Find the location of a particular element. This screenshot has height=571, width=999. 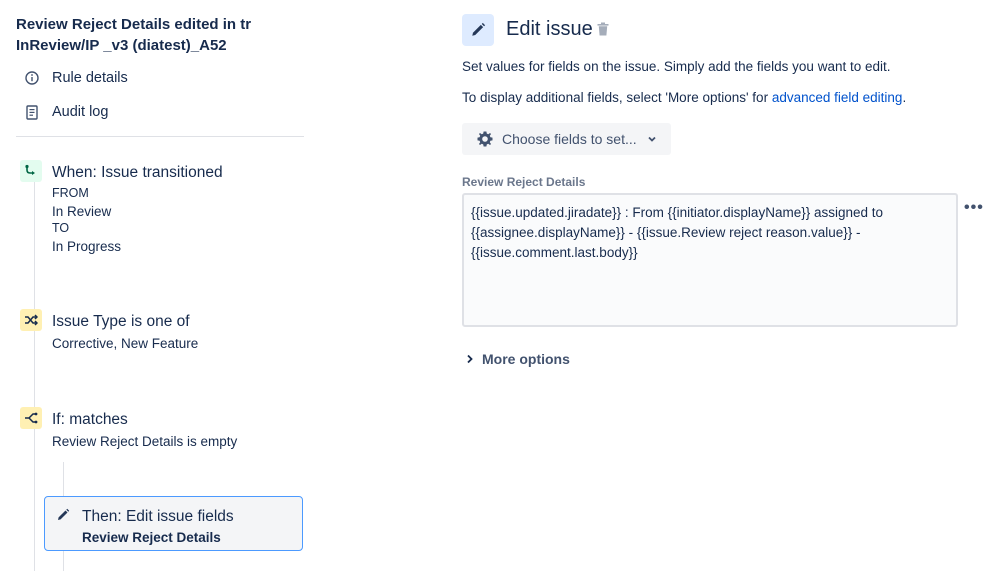

if-title: If: matches is located at coordinates (90, 420).